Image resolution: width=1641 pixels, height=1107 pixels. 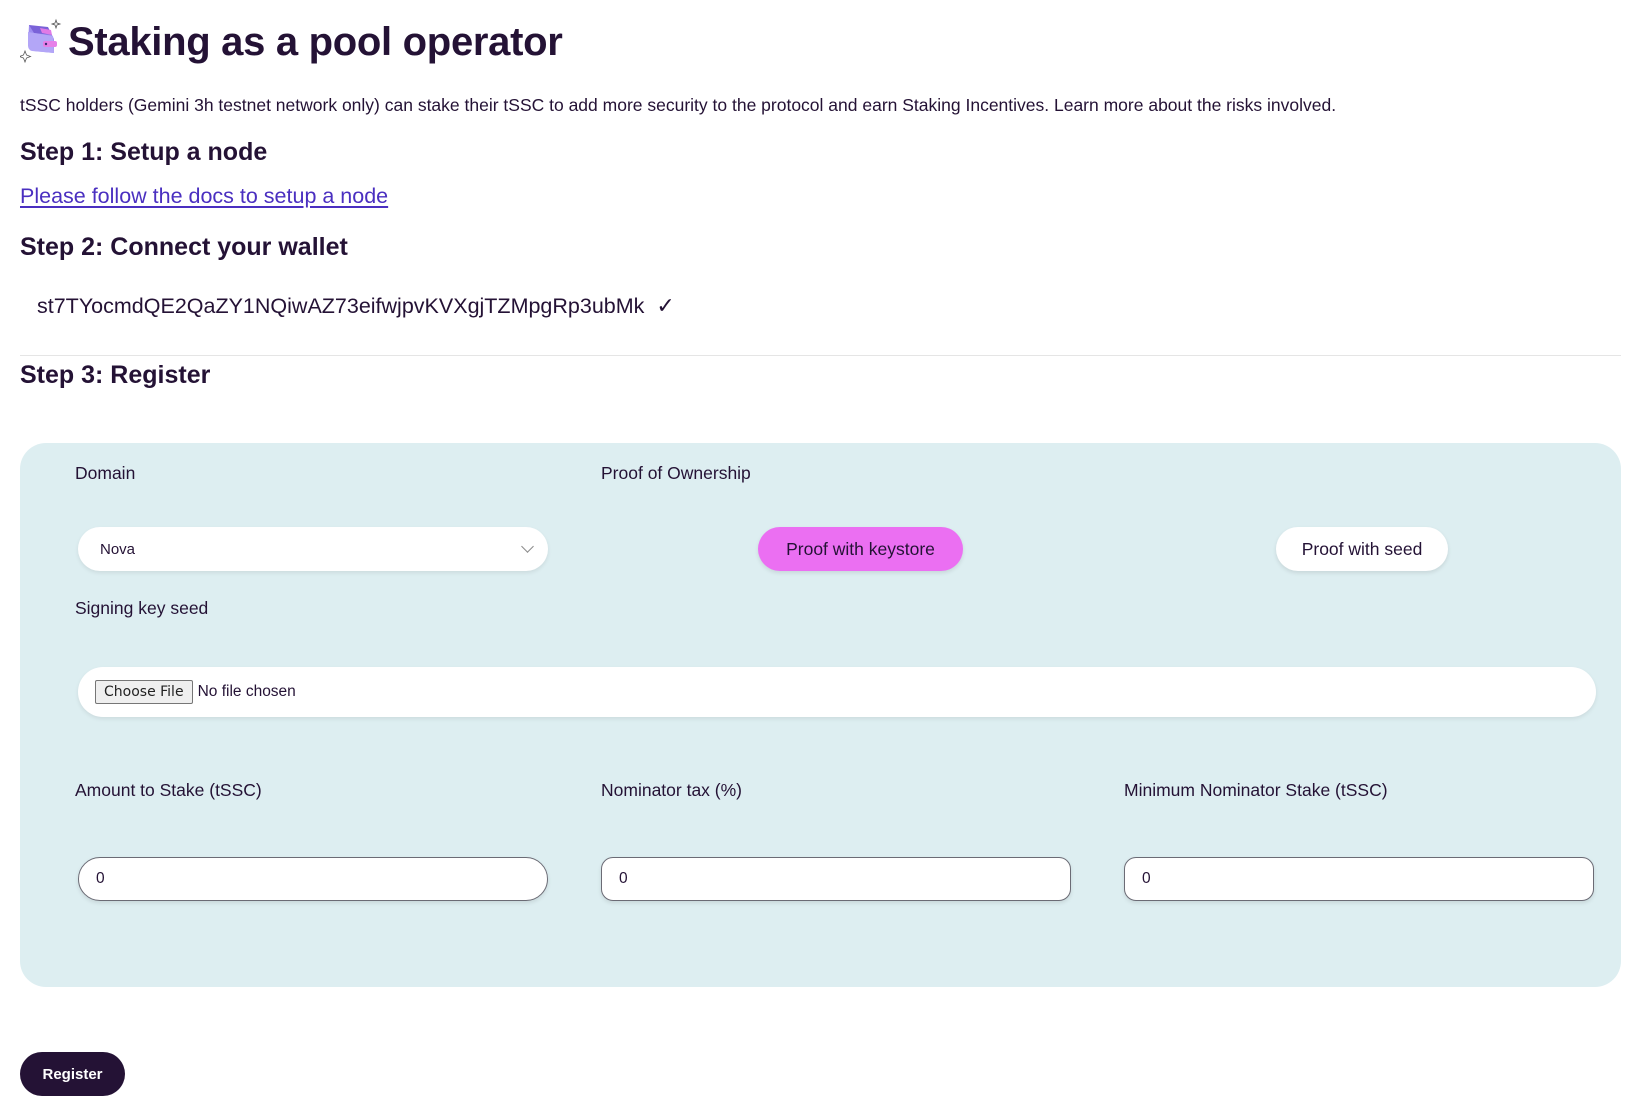 I want to click on title-row: Staking as a pool operator, so click(x=290, y=42).